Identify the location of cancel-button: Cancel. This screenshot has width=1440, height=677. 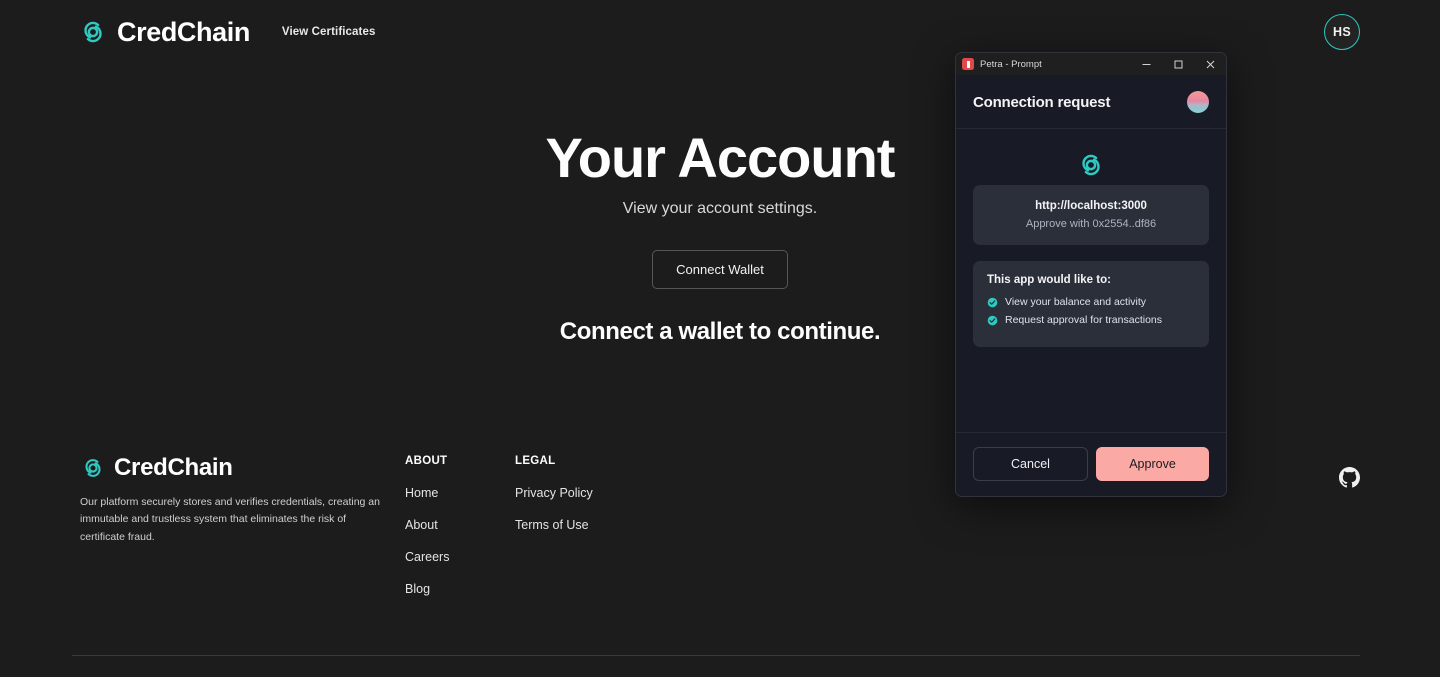
(1030, 464).